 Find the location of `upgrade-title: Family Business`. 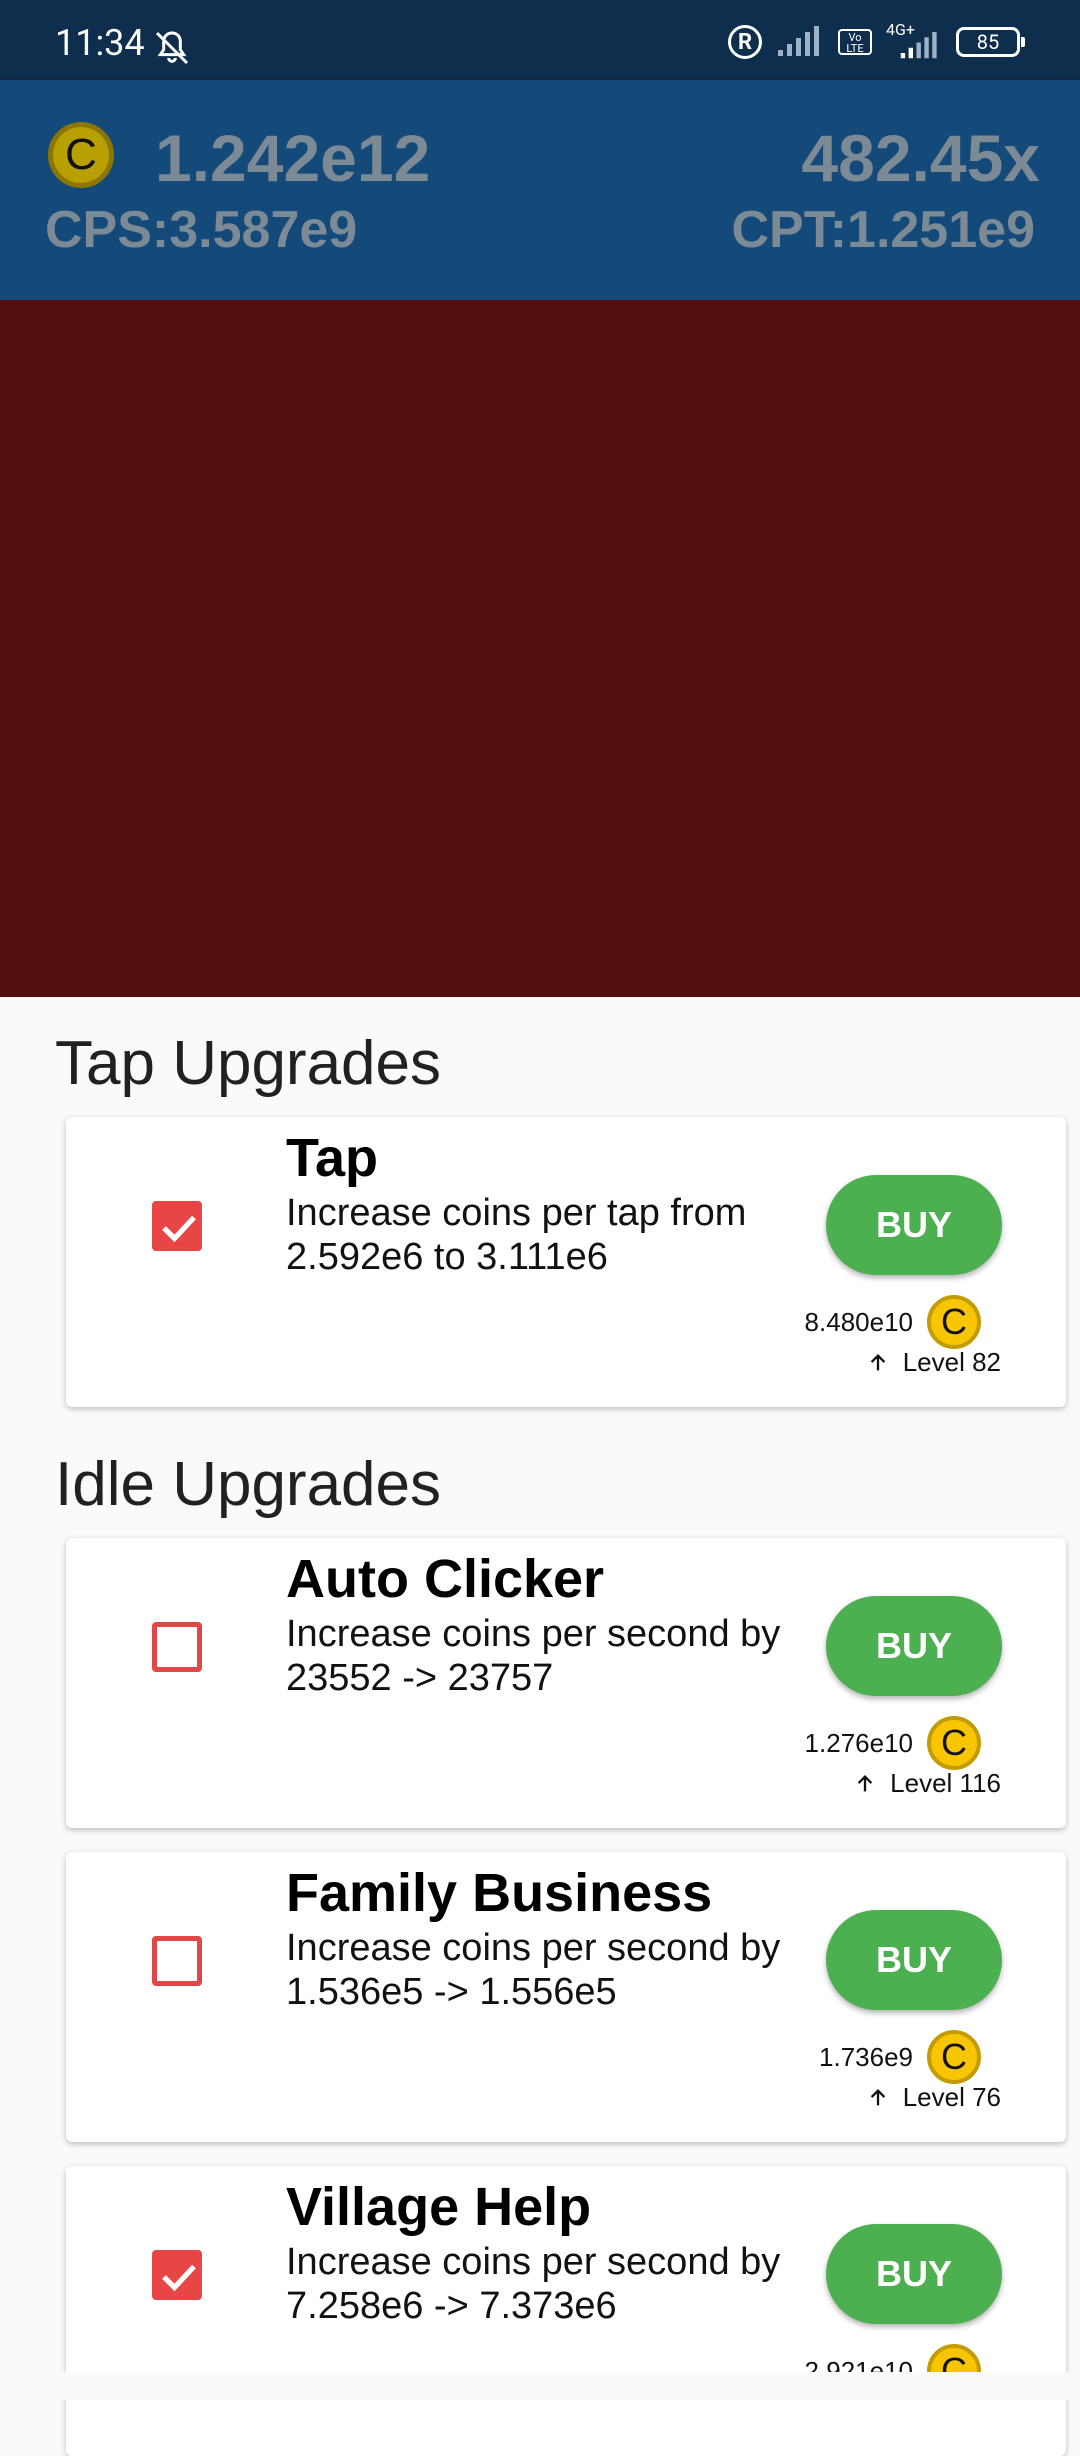

upgrade-title: Family Business is located at coordinates (499, 1893).